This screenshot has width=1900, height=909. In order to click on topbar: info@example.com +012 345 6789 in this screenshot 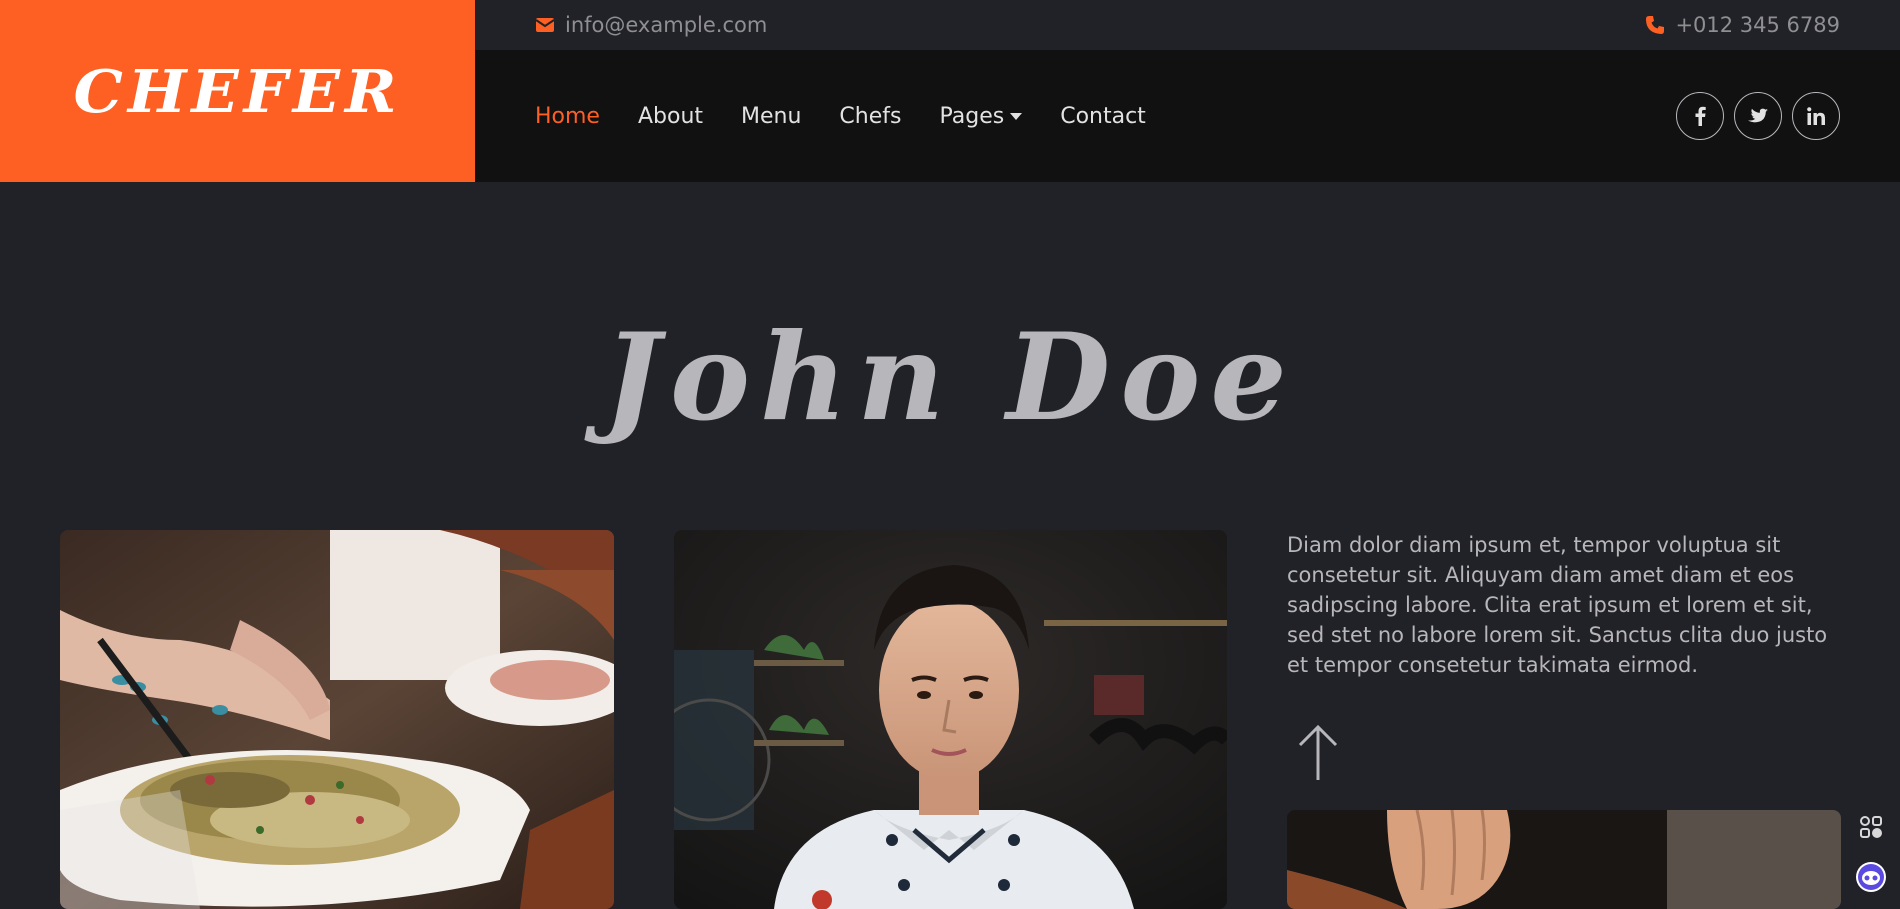, I will do `click(1187, 25)`.